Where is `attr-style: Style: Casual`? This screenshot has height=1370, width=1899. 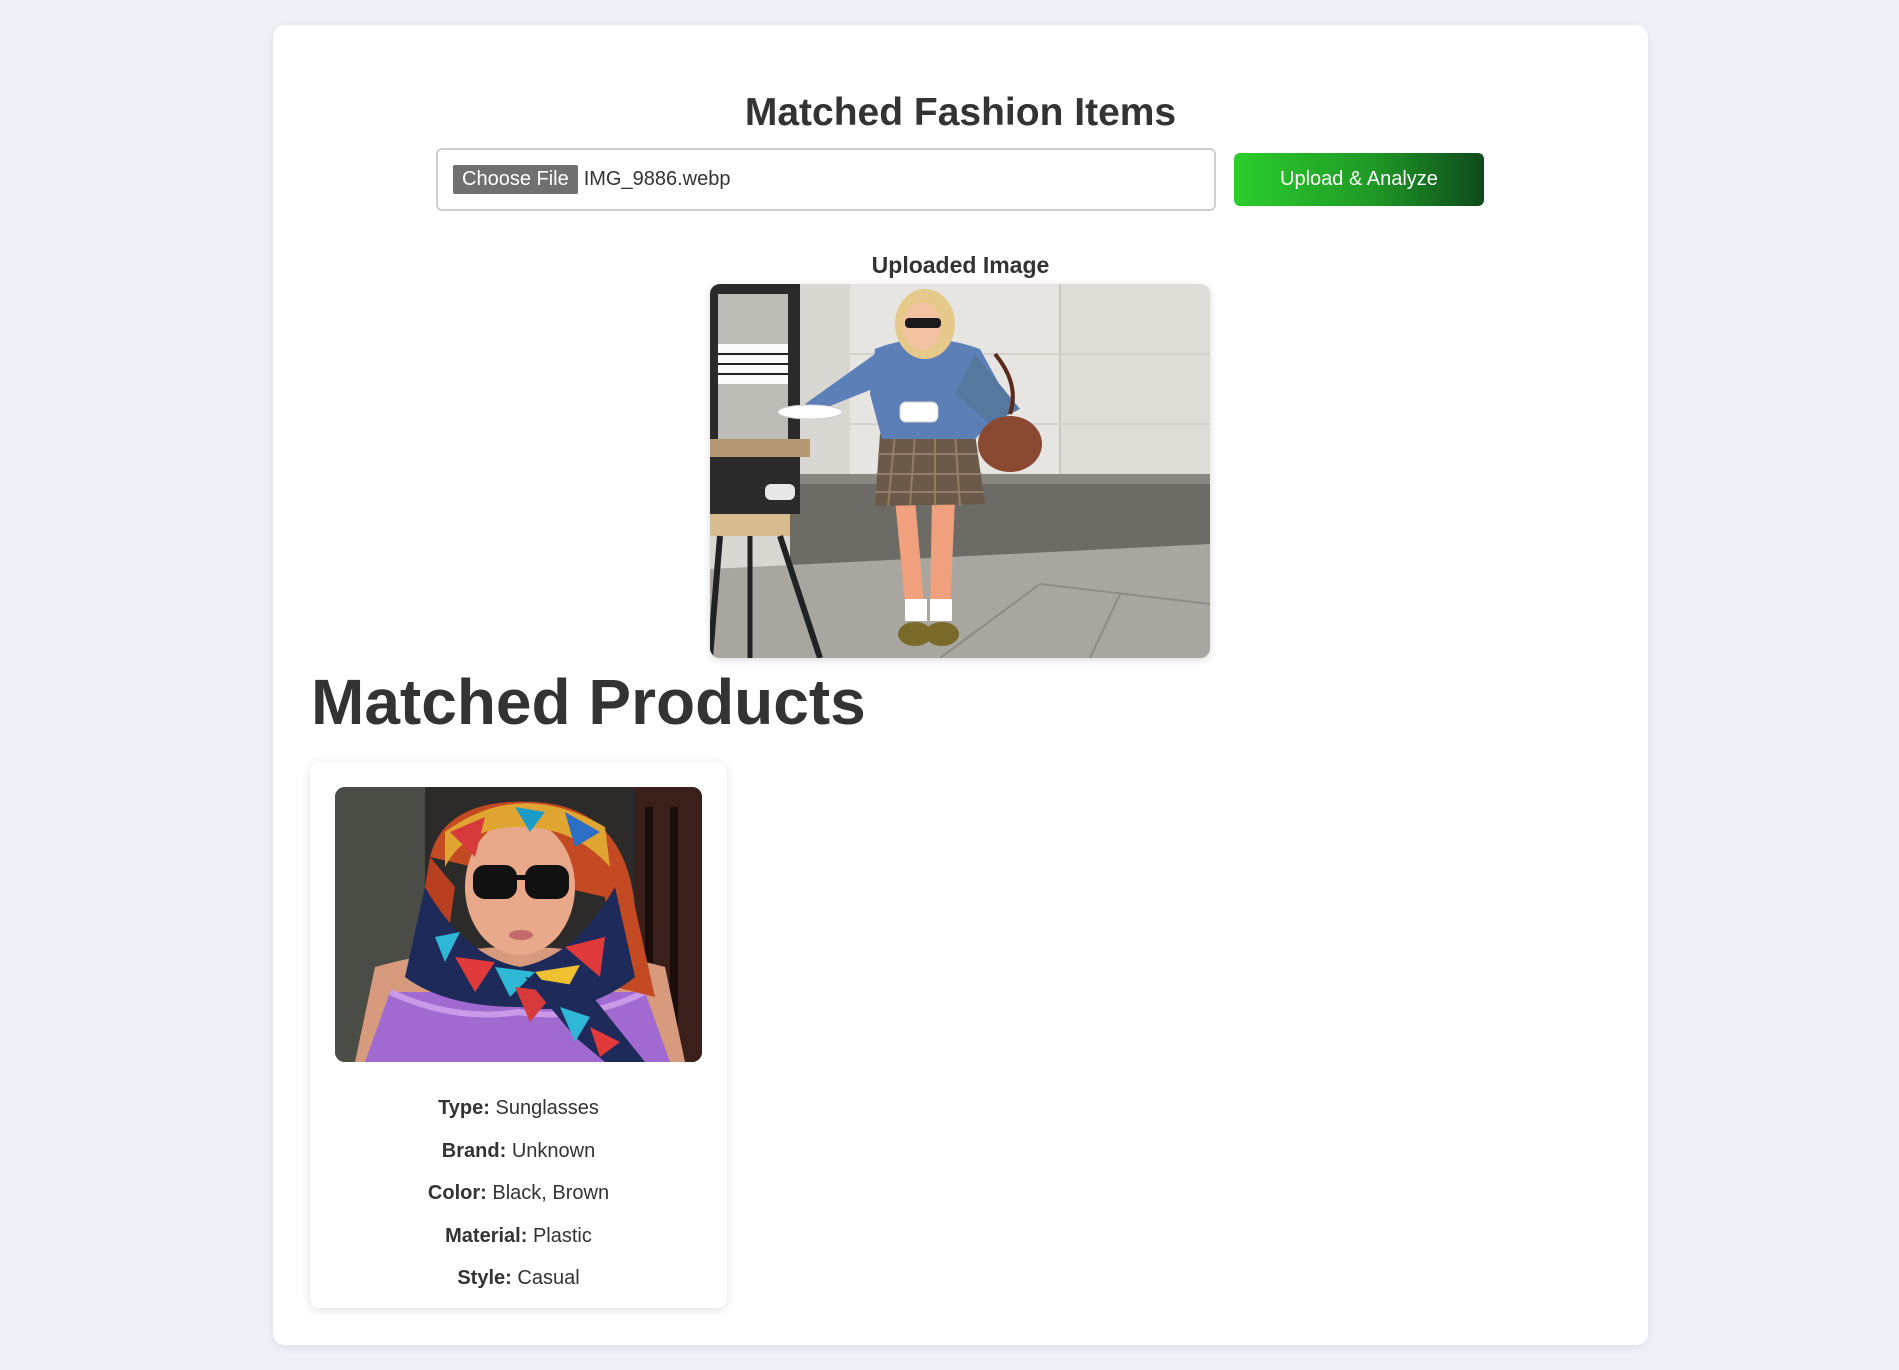 attr-style: Style: Casual is located at coordinates (518, 1278).